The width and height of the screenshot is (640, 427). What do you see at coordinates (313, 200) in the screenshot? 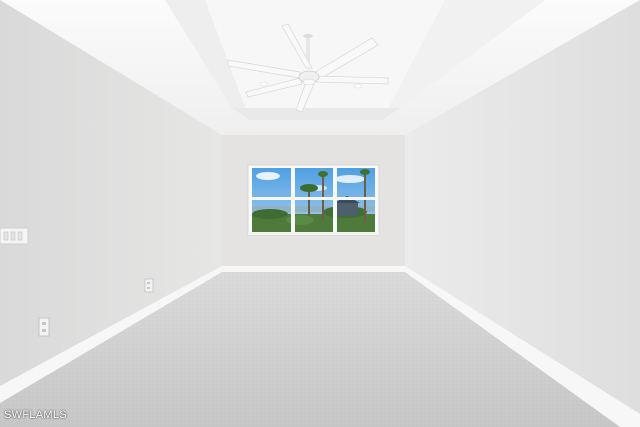
I see `window` at bounding box center [313, 200].